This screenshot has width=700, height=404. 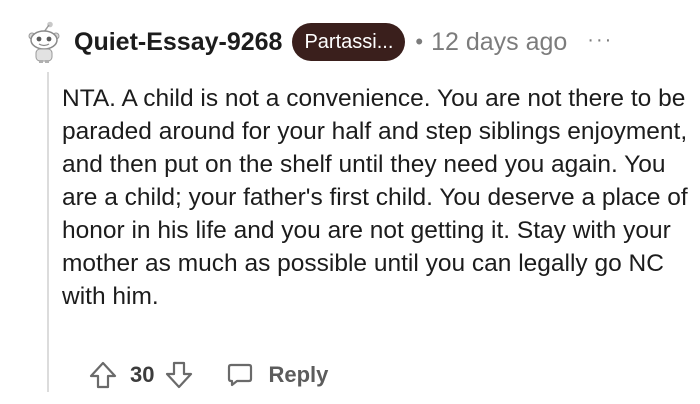 I want to click on username: Quiet-Essay-9268, so click(x=178, y=42).